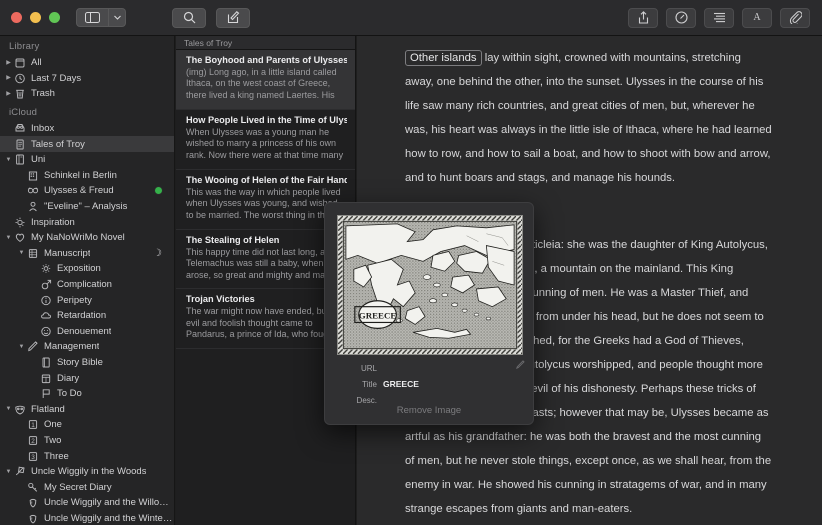  Describe the element at coordinates (87, 269) in the screenshot. I see `sidebar-item-exposition: Exposition` at that location.